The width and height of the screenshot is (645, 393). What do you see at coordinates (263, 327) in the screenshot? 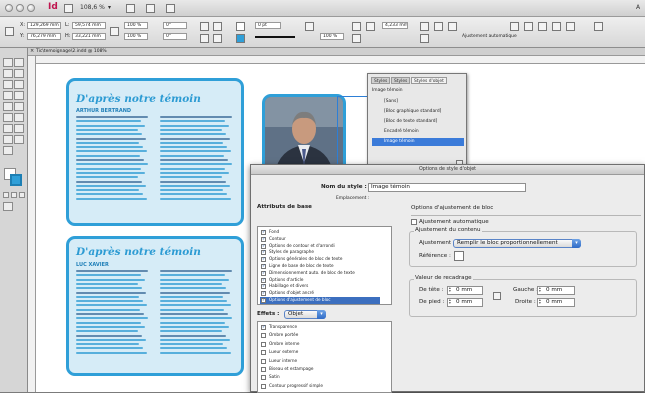
I see `effect-checkbox: ✓` at bounding box center [263, 327].